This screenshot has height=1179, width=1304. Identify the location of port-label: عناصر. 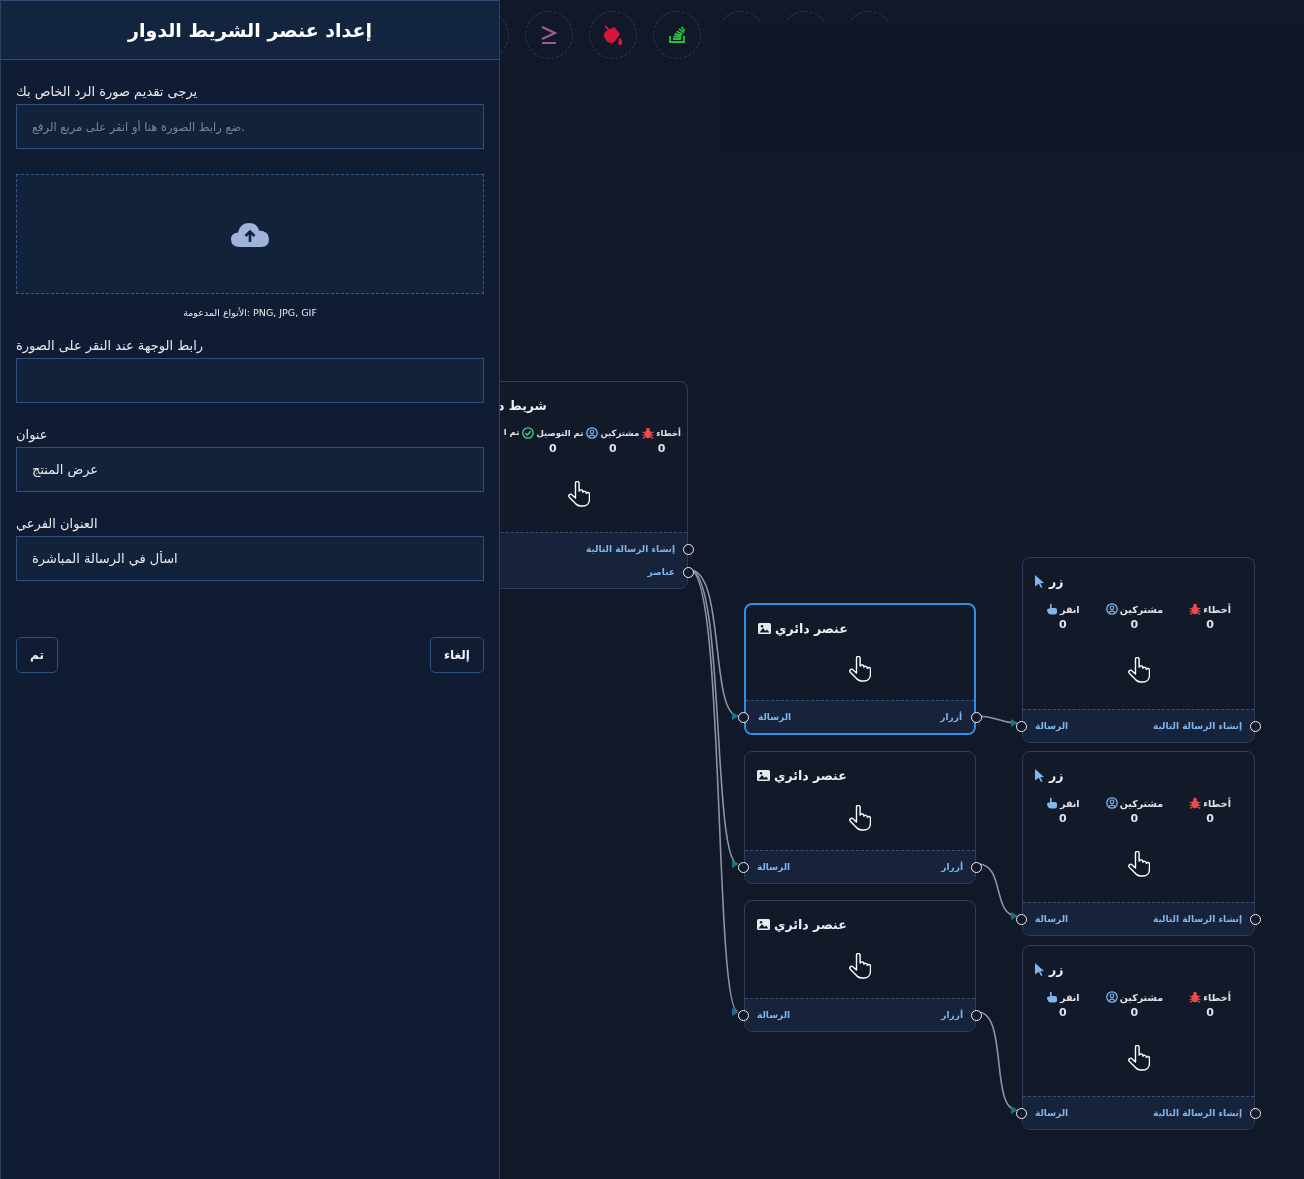
(661, 573).